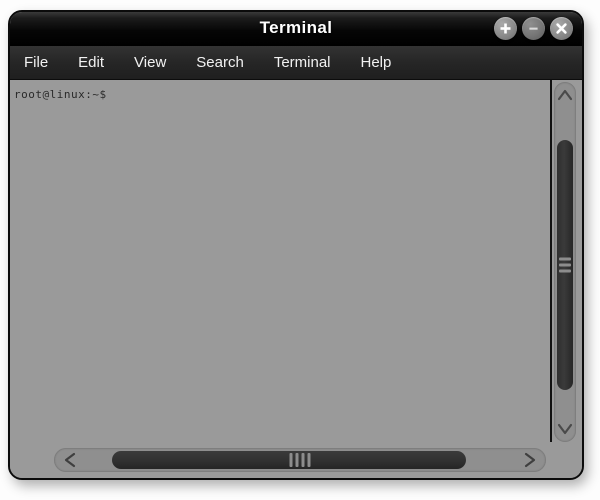  I want to click on vertical-scrollbar, so click(565, 262).